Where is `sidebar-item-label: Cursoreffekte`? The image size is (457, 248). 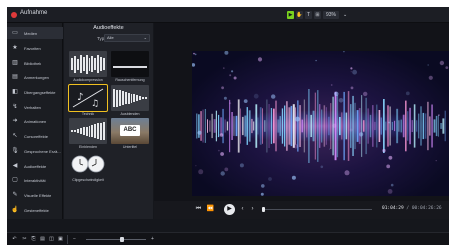
sidebar-item-label: Cursoreffekte is located at coordinates (36, 136).